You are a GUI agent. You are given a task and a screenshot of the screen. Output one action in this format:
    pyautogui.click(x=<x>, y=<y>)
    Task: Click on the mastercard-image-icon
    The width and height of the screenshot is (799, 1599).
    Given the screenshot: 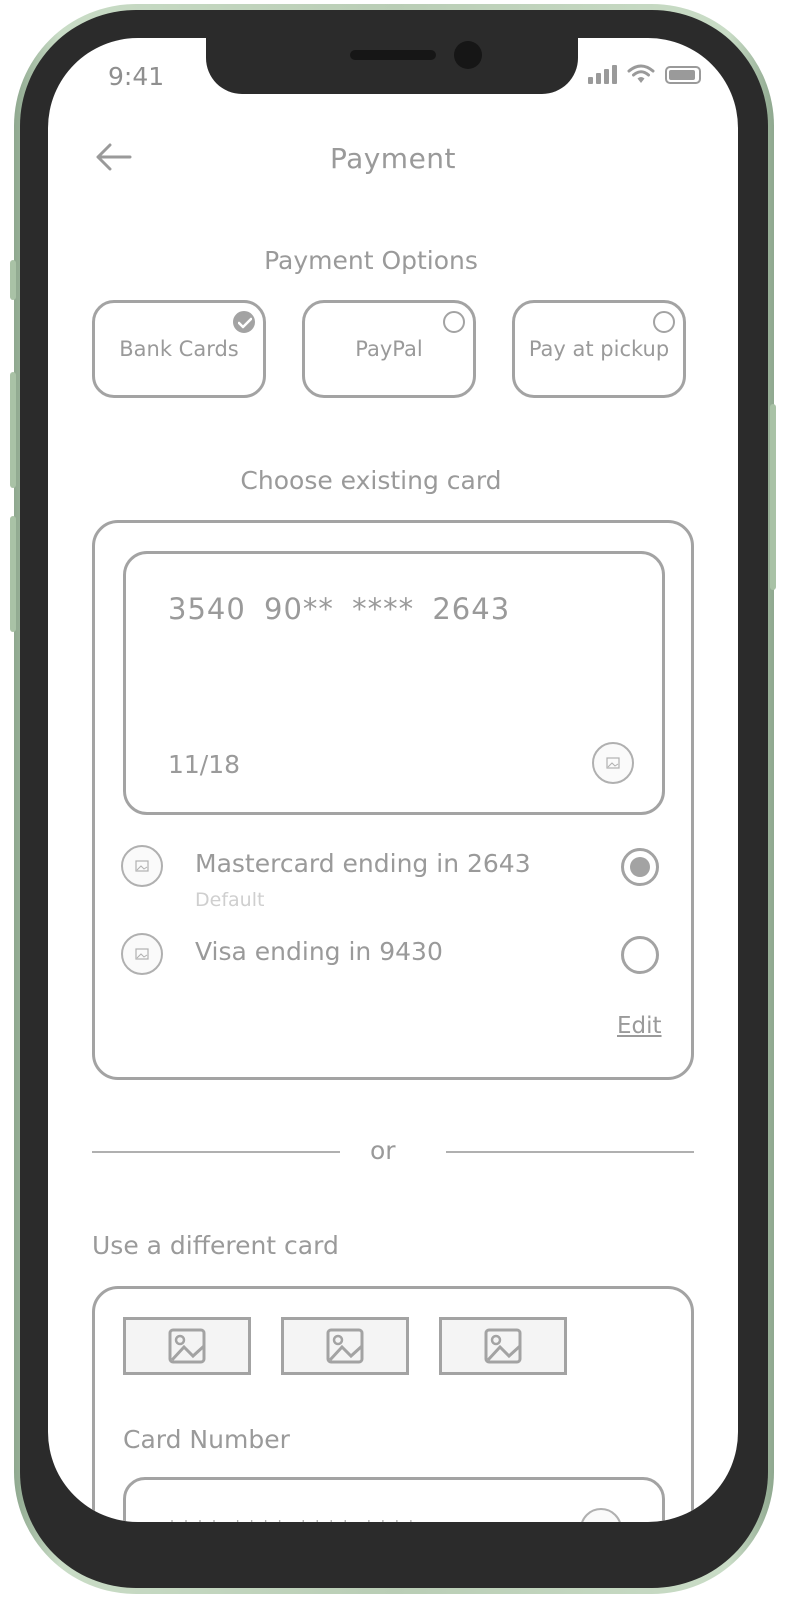 What is the action you would take?
    pyautogui.click(x=142, y=866)
    